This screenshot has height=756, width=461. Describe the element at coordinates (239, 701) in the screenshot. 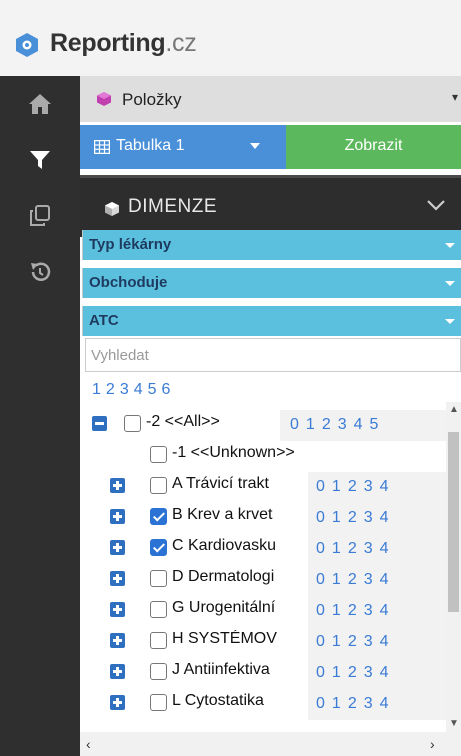

I see `tree-row-label: L Cytostatika` at that location.